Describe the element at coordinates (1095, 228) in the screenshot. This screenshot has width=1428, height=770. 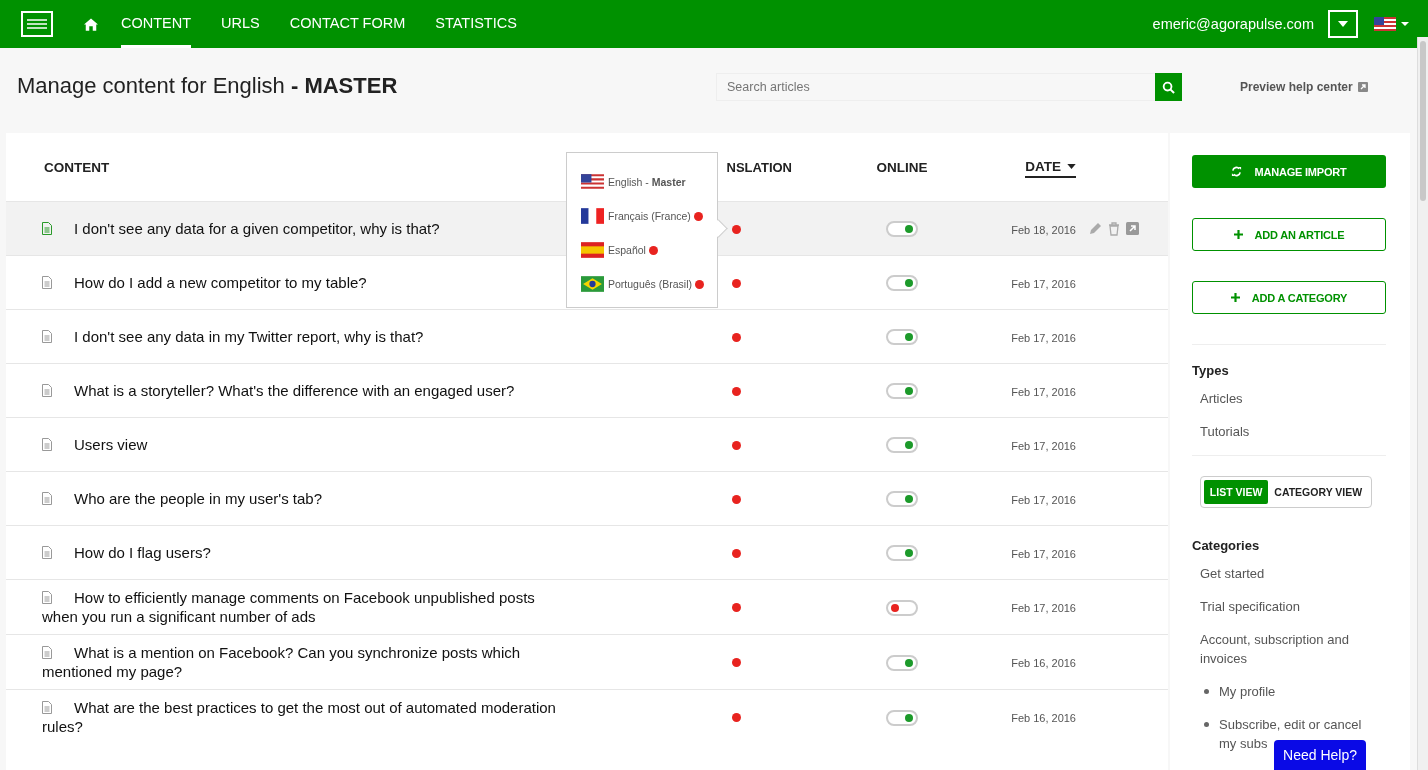
I see `edit-icon` at that location.